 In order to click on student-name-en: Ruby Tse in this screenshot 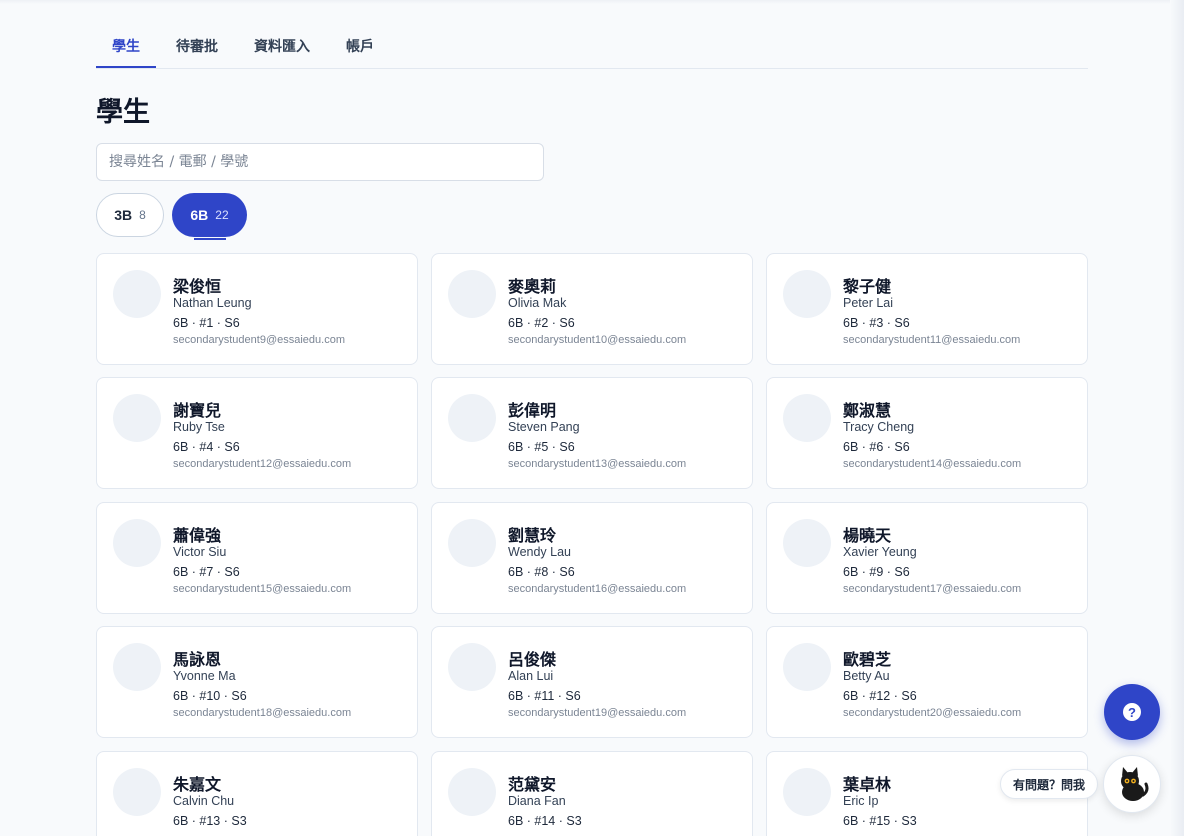, I will do `click(199, 427)`.